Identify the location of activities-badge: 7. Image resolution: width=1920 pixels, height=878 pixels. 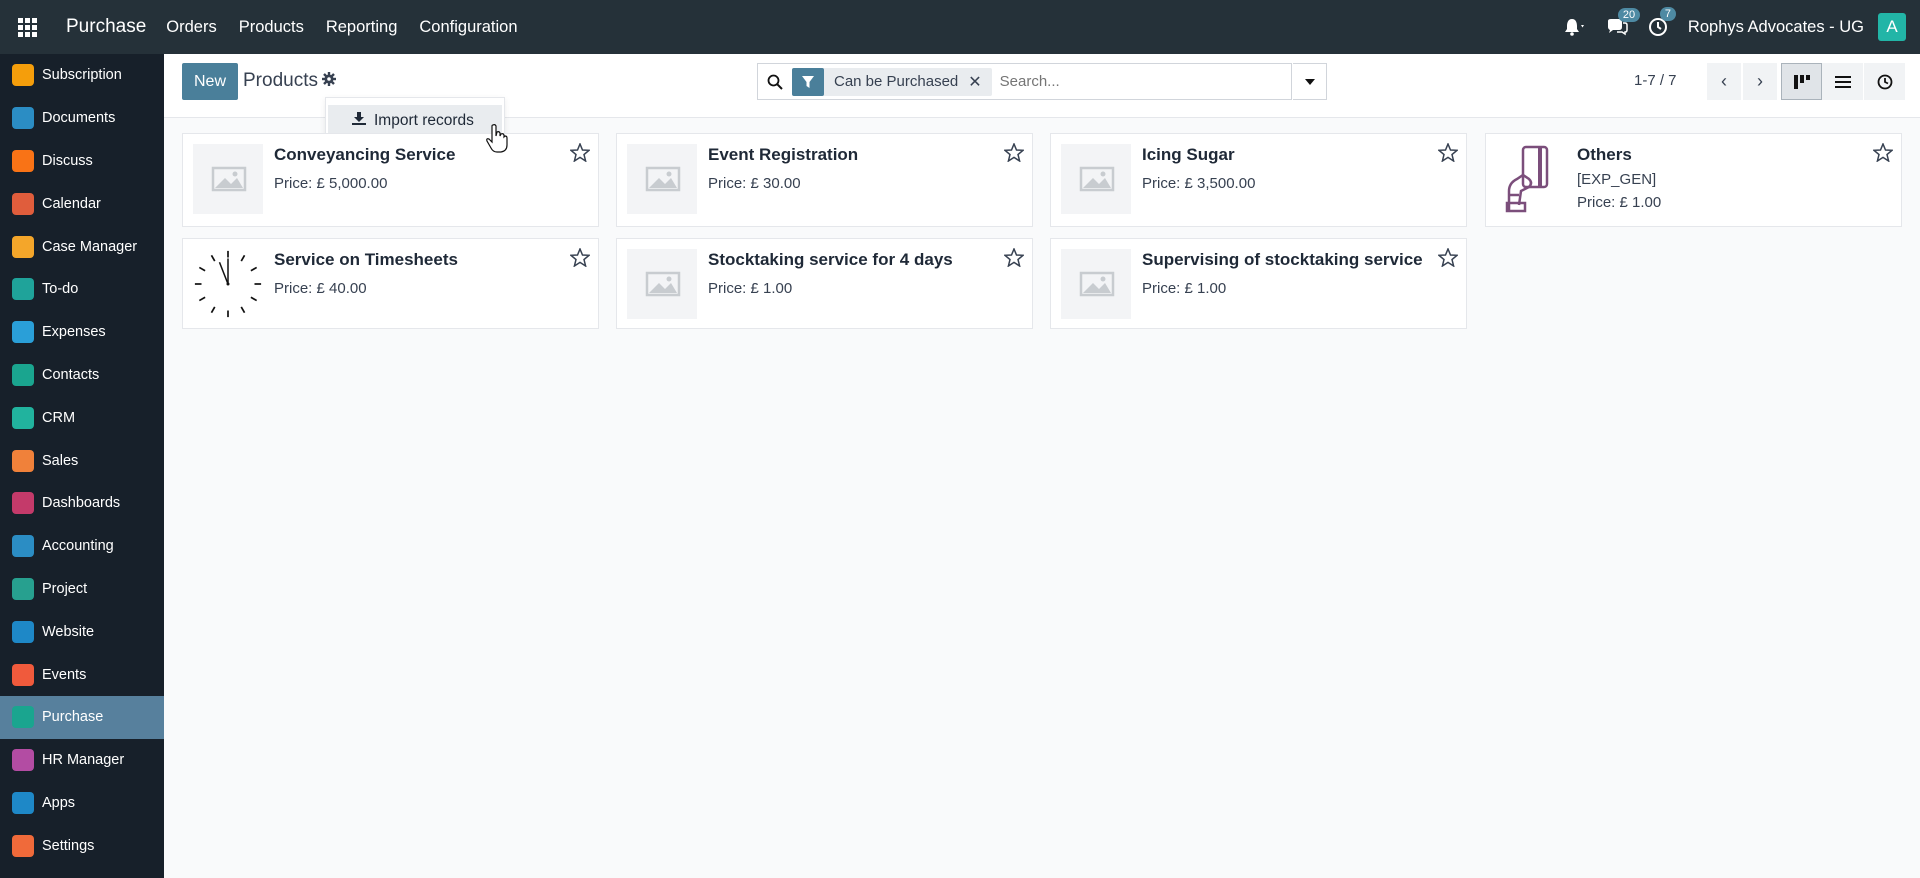
(1668, 14).